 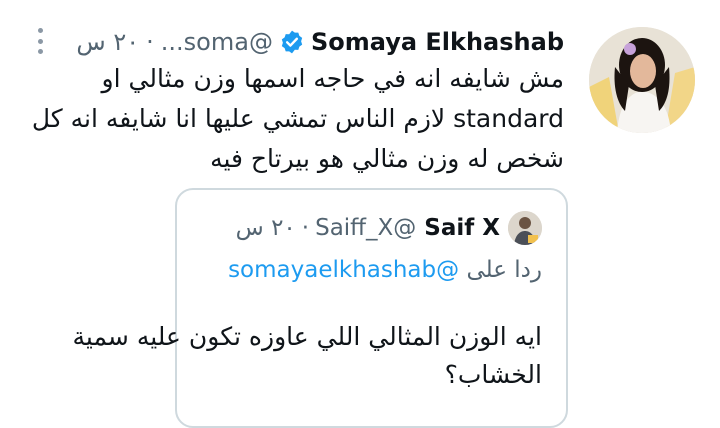 What do you see at coordinates (493, 374) in the screenshot?
I see `quoted-text-line: الخشاب؟` at bounding box center [493, 374].